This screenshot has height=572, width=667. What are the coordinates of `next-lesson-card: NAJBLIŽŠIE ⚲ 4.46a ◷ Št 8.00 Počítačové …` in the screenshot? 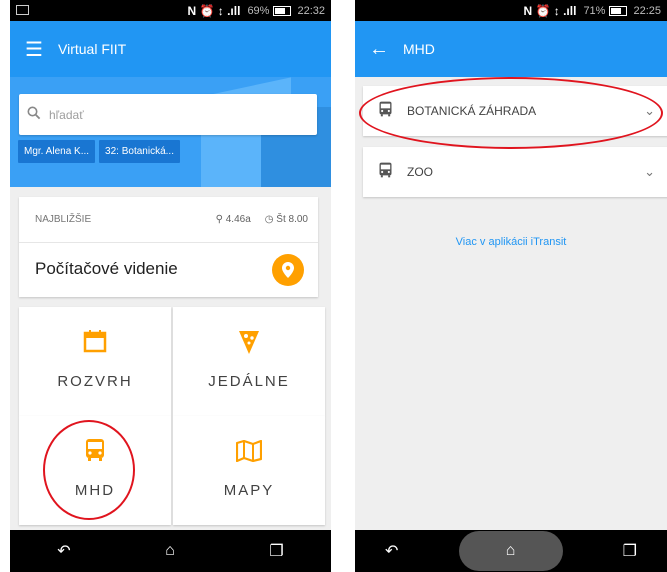 It's located at (168, 247).